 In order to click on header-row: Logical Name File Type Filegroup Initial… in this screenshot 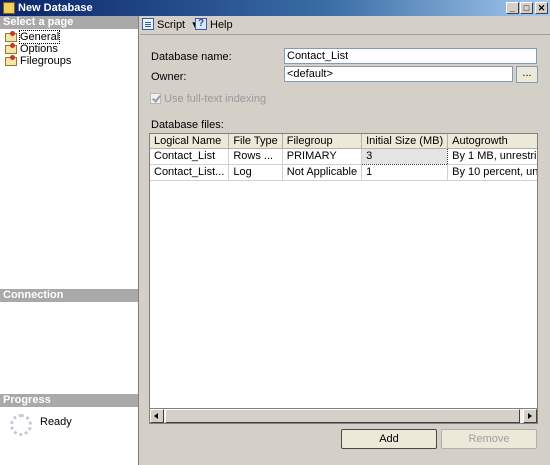, I will do `click(343, 141)`.